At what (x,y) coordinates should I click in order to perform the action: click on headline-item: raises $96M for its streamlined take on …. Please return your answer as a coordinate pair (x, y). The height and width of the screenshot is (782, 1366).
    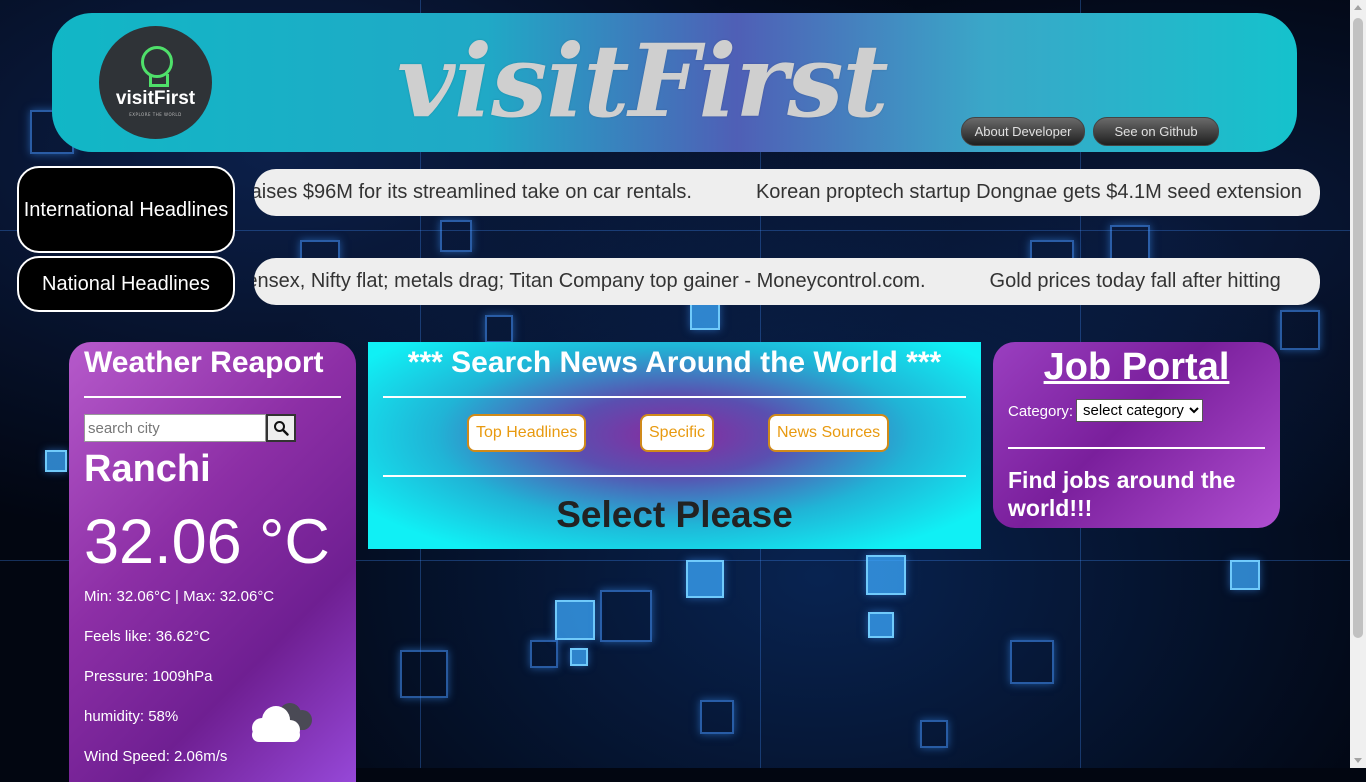
    Looking at the image, I should click on (473, 192).